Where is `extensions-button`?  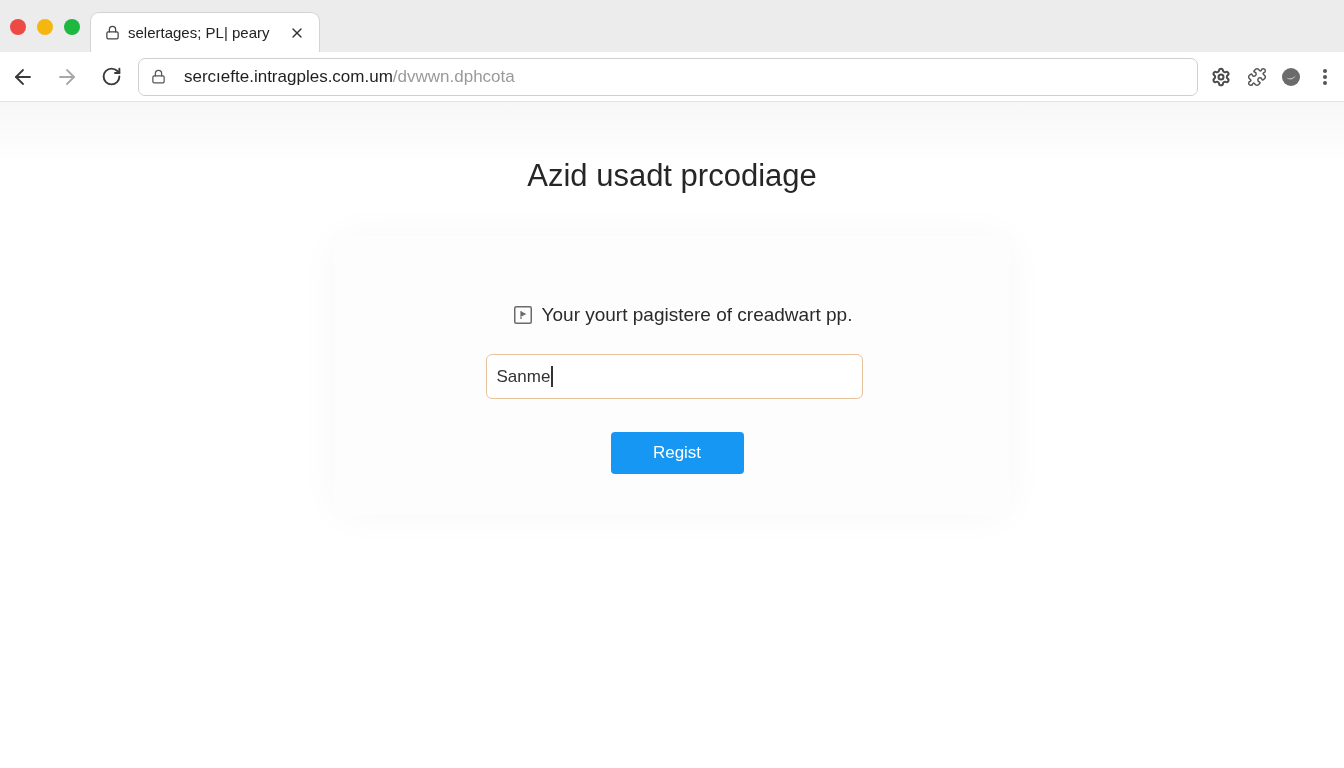
extensions-button is located at coordinates (1257, 76).